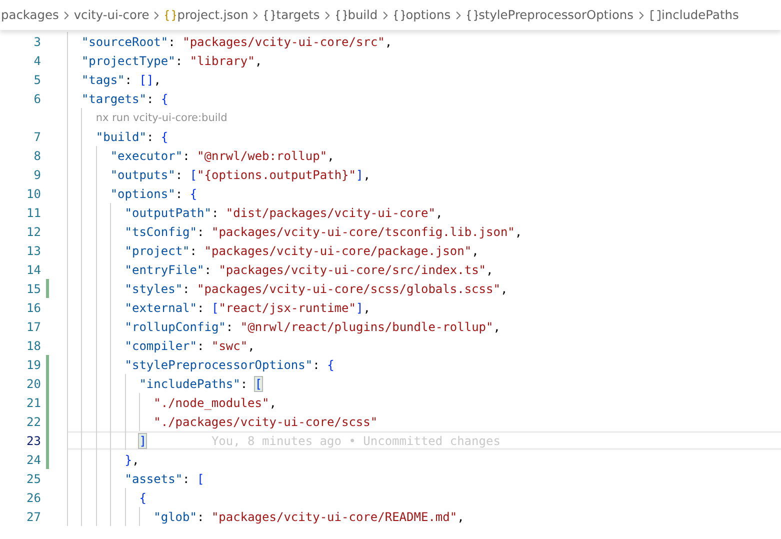  What do you see at coordinates (428, 15) in the screenshot?
I see `breadcrumb-item: options` at bounding box center [428, 15].